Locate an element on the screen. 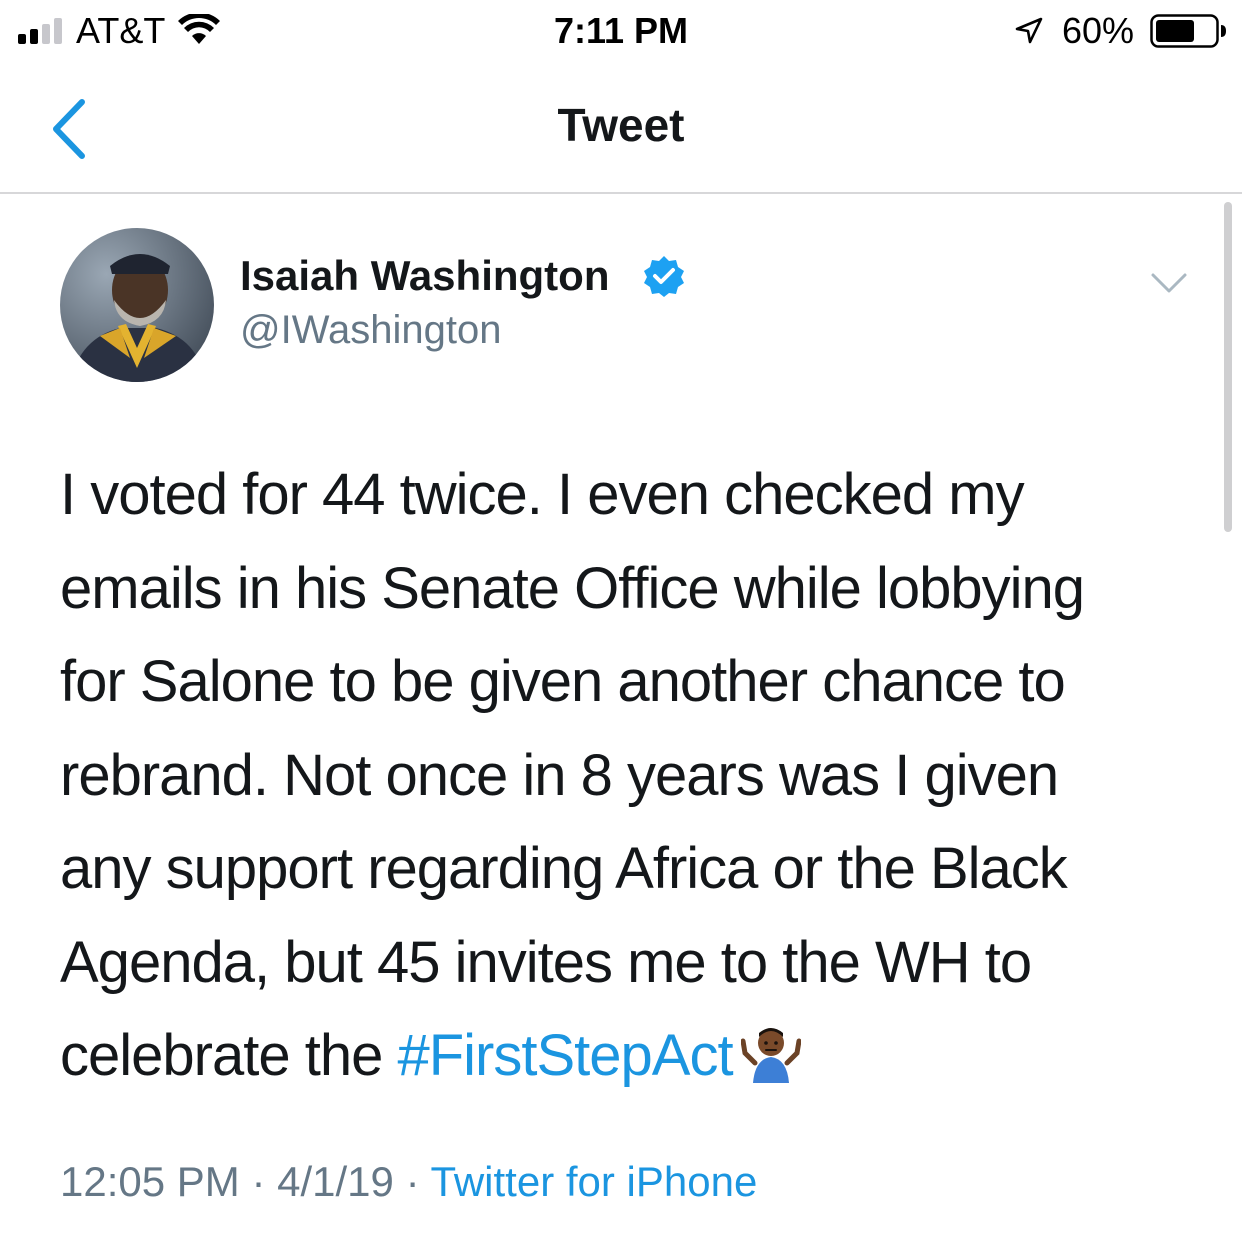  tweet-meta: 12:05 PM · 4/1/19 · Twitter for iPhone is located at coordinates (408, 1182).